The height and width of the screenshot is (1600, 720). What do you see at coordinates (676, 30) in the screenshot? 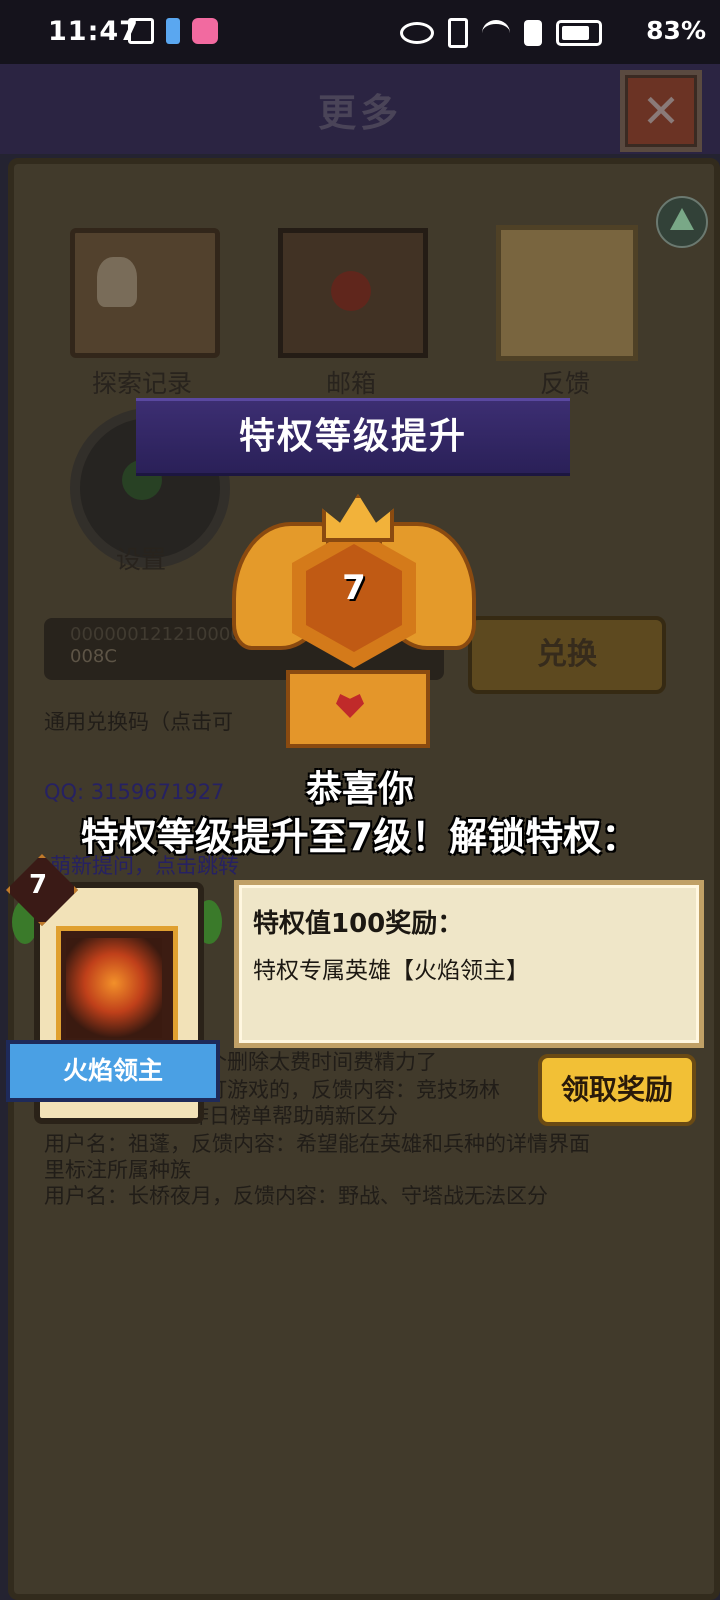
I see `battery-percent: 83%` at bounding box center [676, 30].